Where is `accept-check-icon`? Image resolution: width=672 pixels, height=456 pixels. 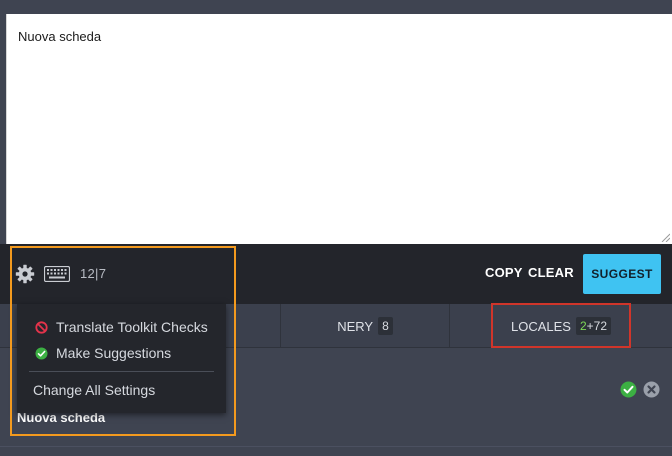
accept-check-icon is located at coordinates (628, 389).